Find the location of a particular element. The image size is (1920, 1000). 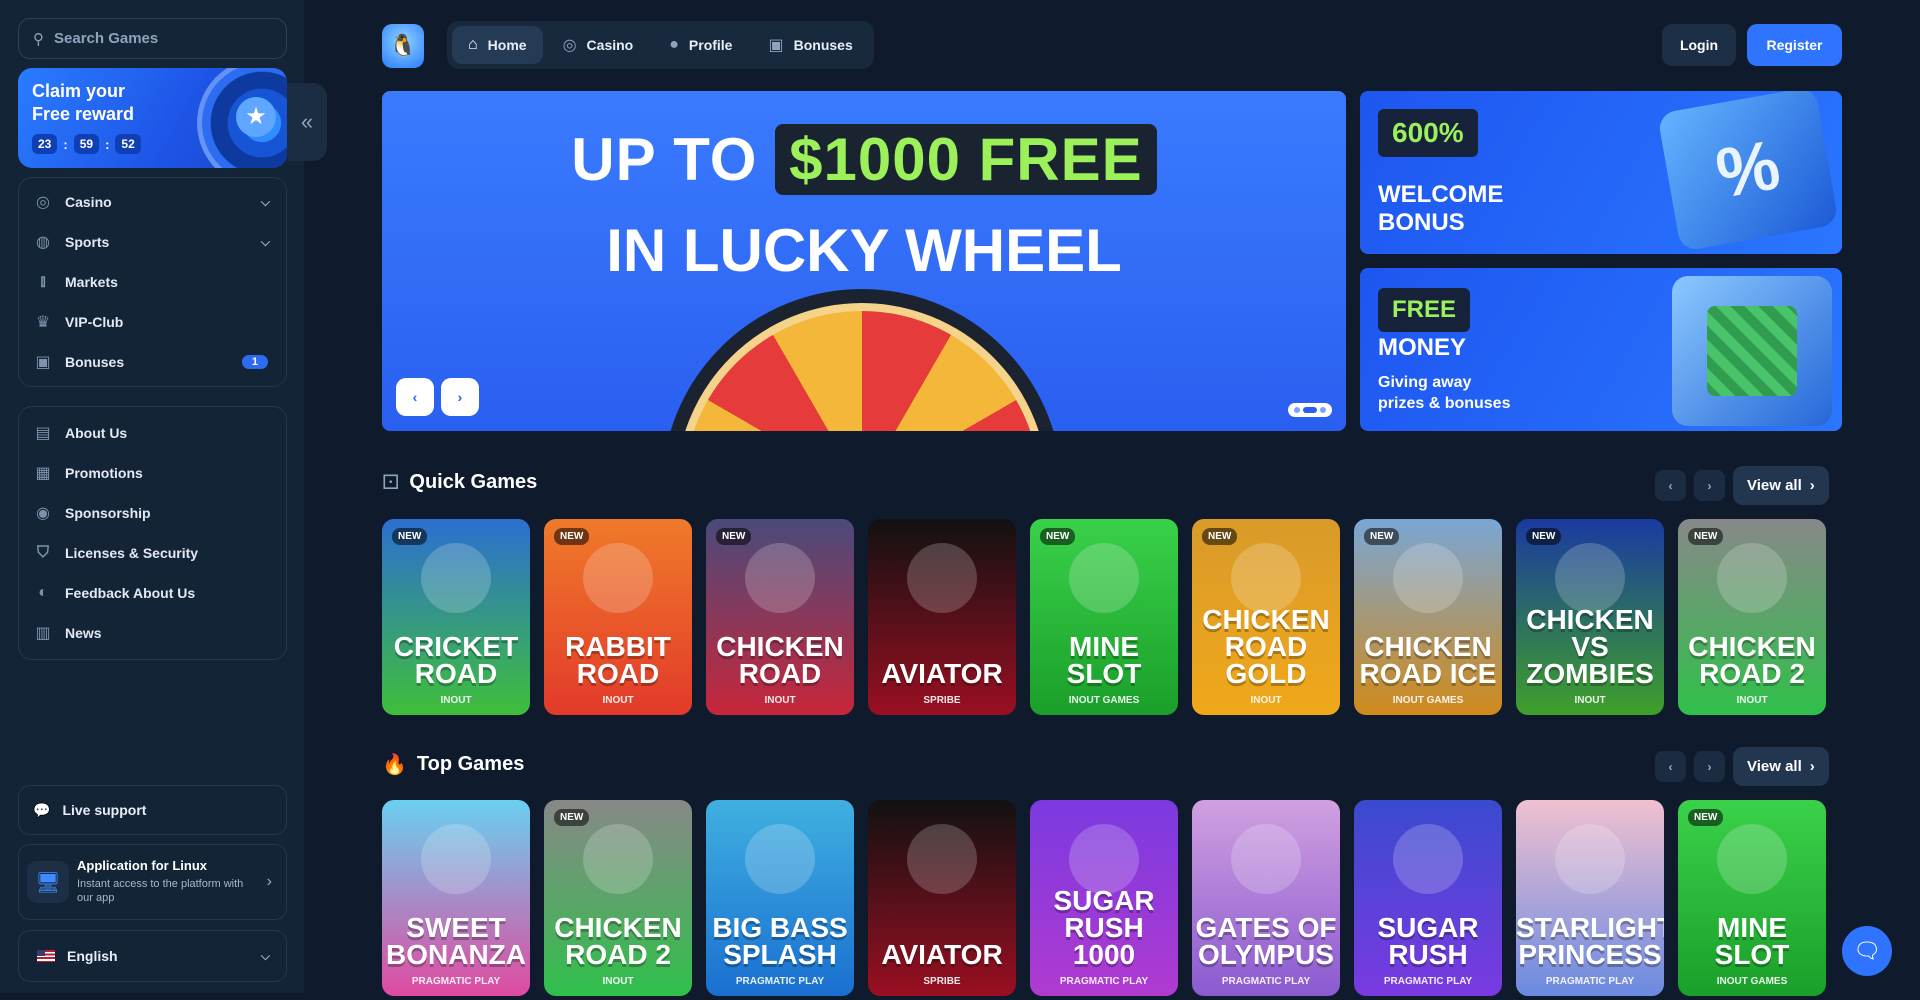

sidebar-item-sports: ◍ Sports ⌵ is located at coordinates (152, 242).